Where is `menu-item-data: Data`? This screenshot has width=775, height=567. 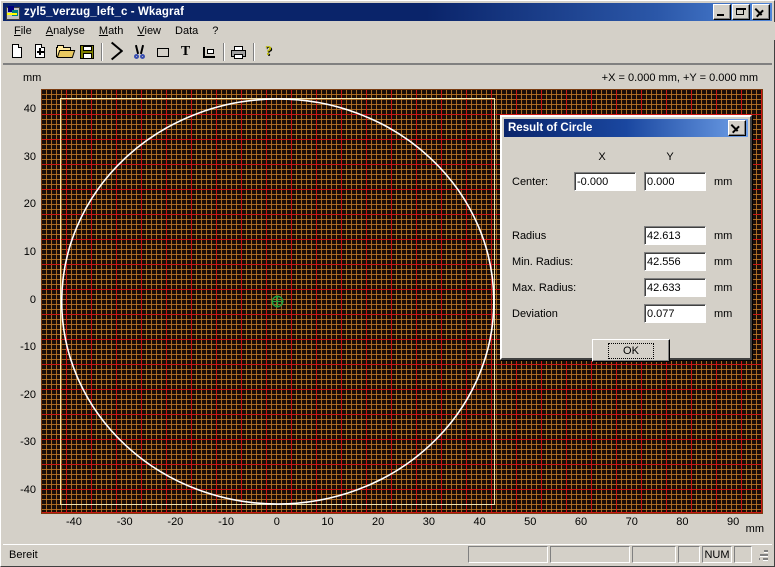
menu-item-data: Data is located at coordinates (186, 31).